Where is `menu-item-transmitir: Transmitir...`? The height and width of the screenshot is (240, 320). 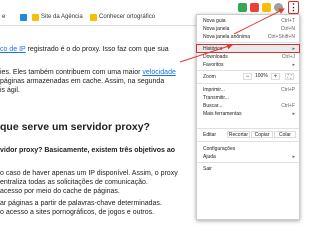 menu-item-transmitir: Transmitir... is located at coordinates (248, 97).